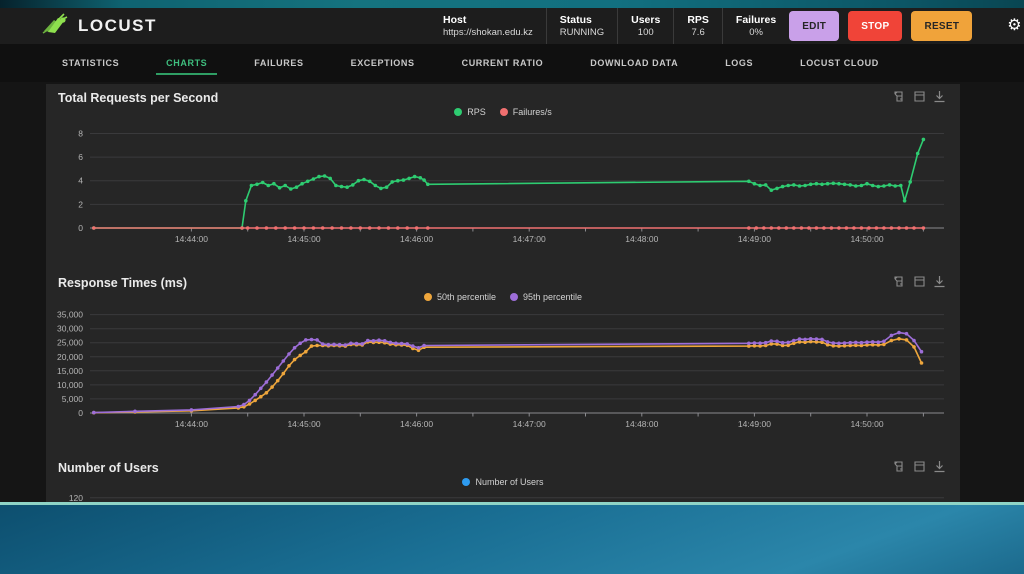 Image resolution: width=1024 pixels, height=574 pixels. Describe the element at coordinates (645, 32) in the screenshot. I see `stat-value: 100` at that location.